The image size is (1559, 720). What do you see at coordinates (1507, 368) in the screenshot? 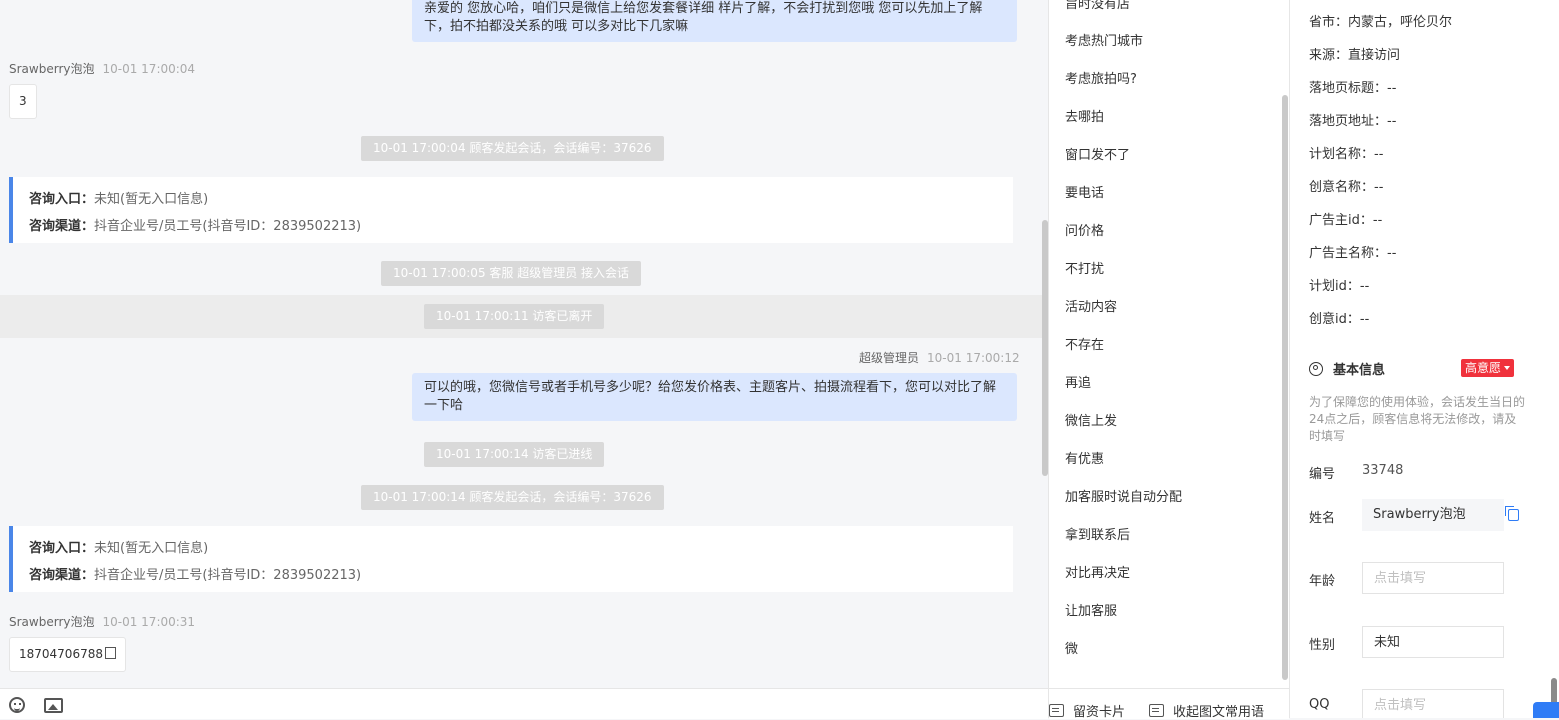
I see `caret-down-icon` at bounding box center [1507, 368].